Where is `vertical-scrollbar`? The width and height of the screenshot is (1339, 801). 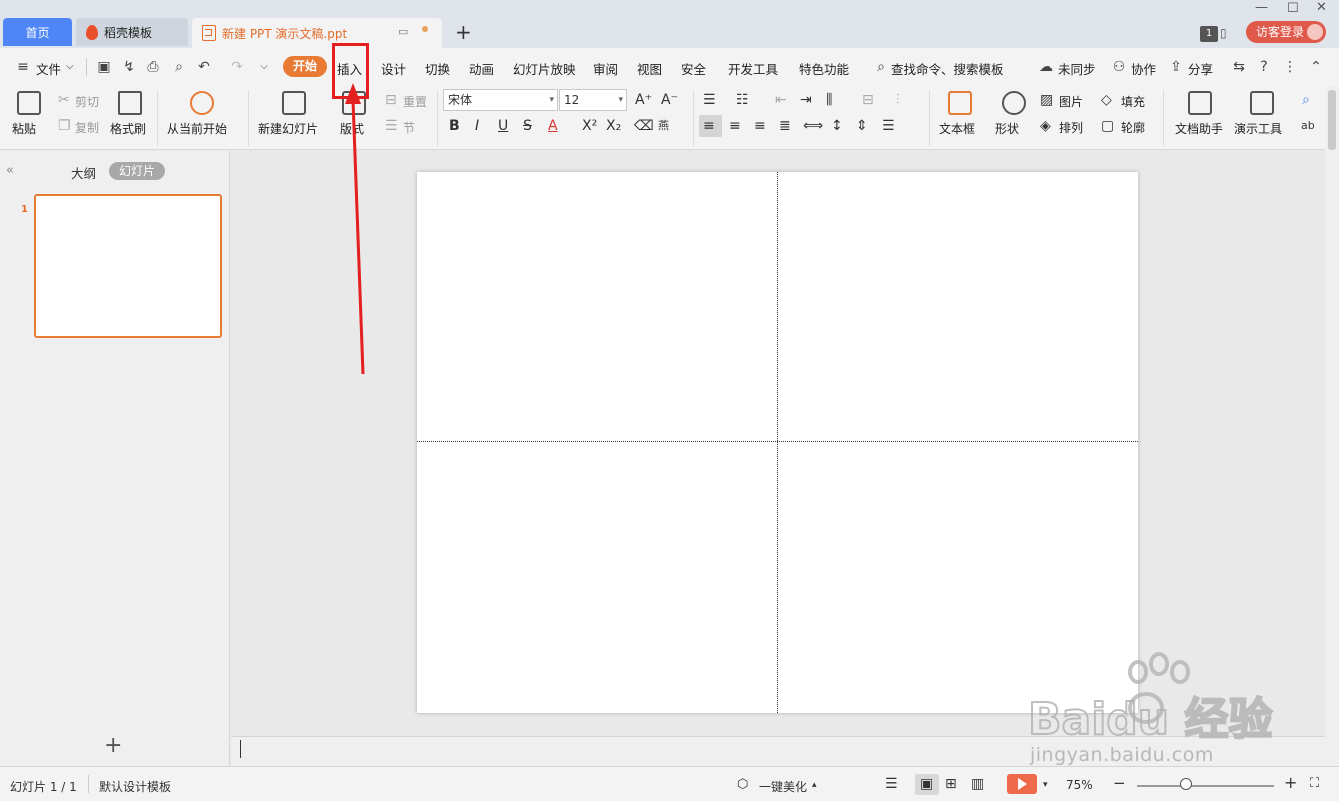 vertical-scrollbar is located at coordinates (1332, 426).